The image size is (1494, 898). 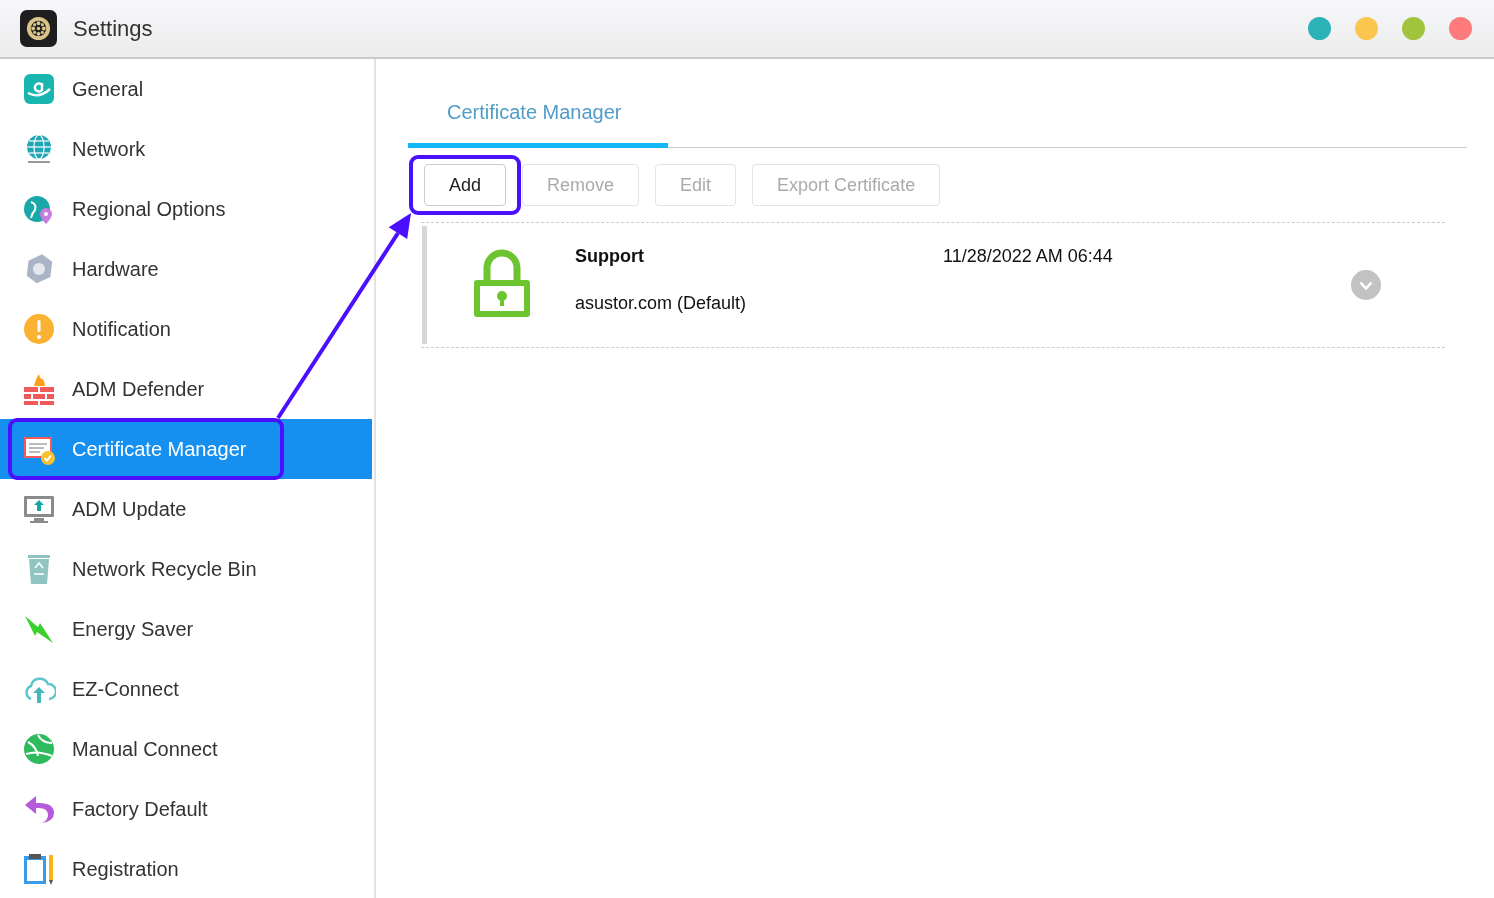 What do you see at coordinates (186, 209) in the screenshot?
I see `sidebar-item: Regional Options` at bounding box center [186, 209].